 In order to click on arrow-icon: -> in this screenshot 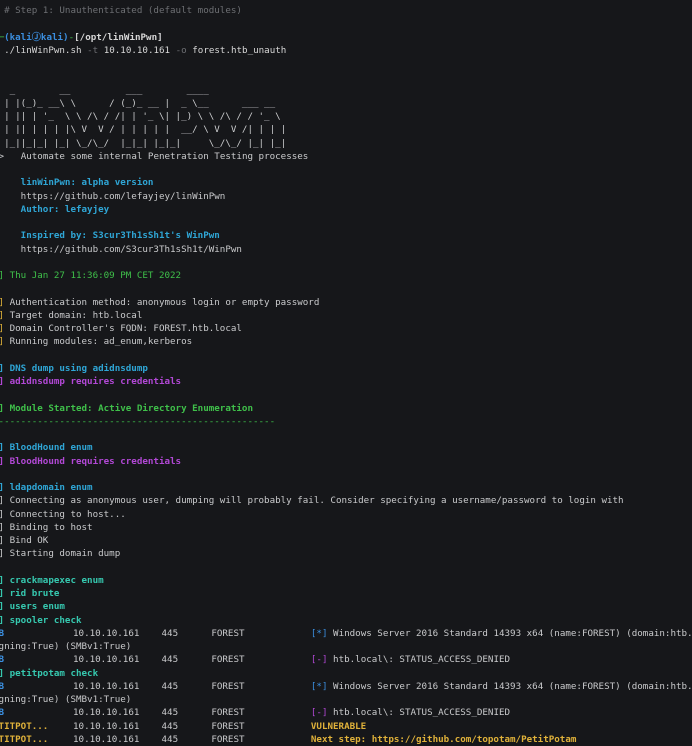, I will do `click(2, 156)`.